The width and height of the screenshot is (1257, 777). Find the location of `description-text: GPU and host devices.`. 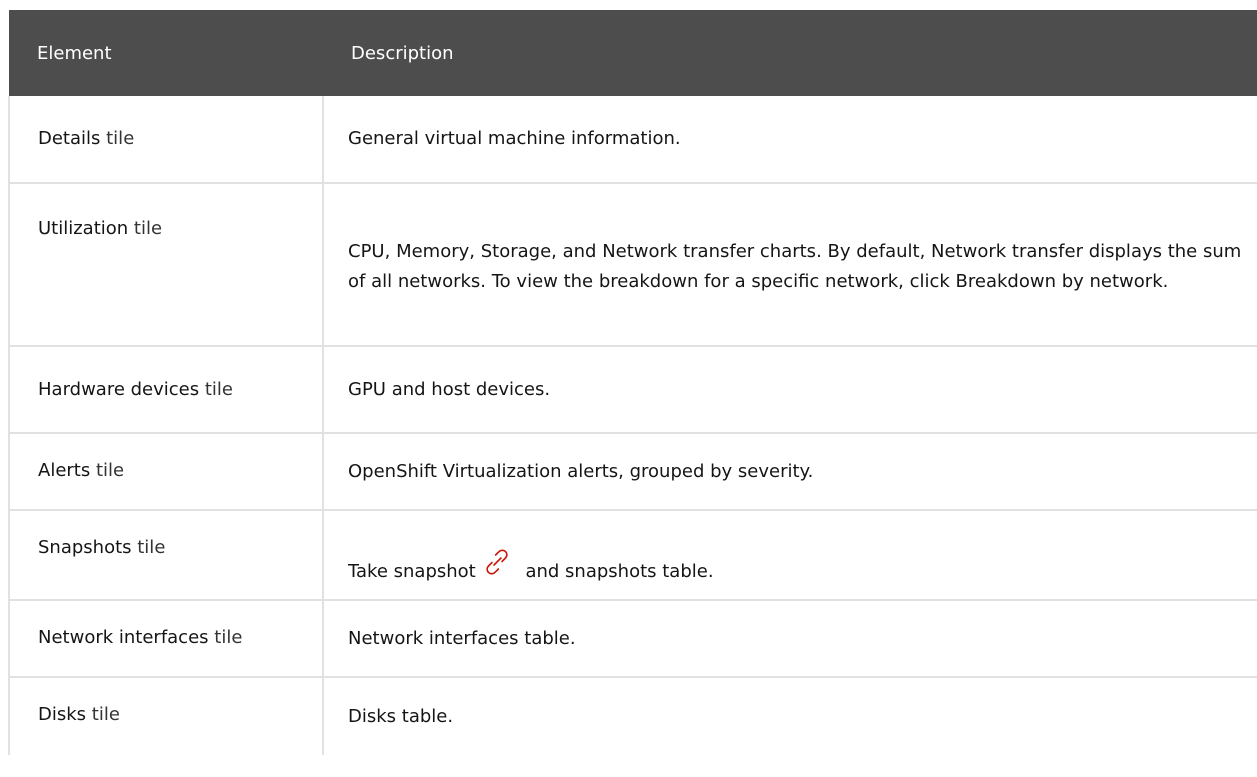

description-text: GPU and host devices. is located at coordinates (449, 389).